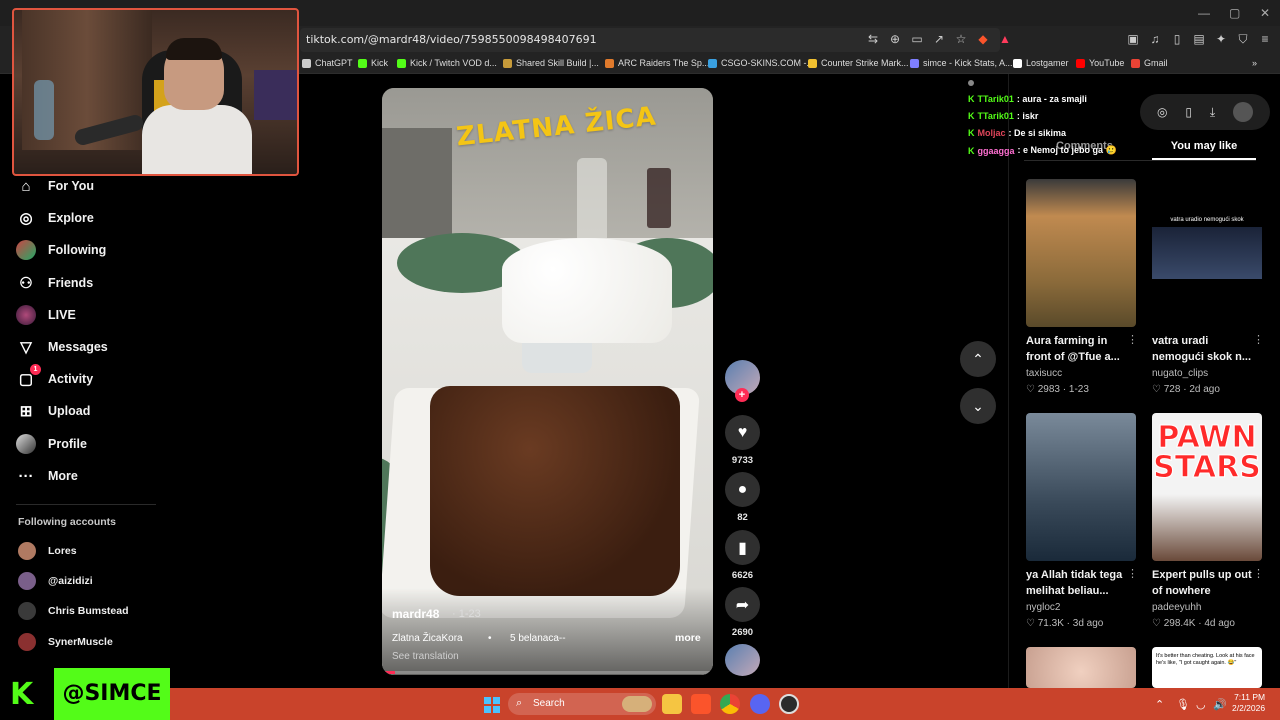 The image size is (1280, 720). Describe the element at coordinates (80, 642) in the screenshot. I see `account-name: SynerMuscle` at that location.